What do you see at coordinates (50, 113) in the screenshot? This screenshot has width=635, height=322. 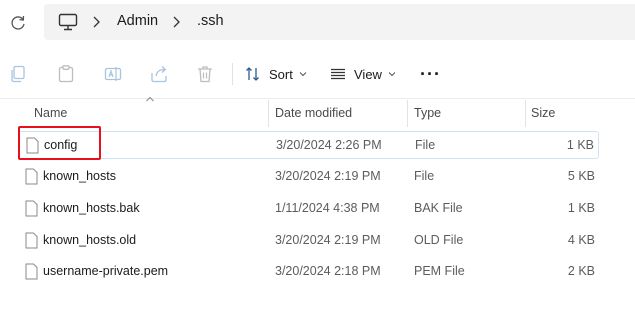 I see `column-header-name: Name` at bounding box center [50, 113].